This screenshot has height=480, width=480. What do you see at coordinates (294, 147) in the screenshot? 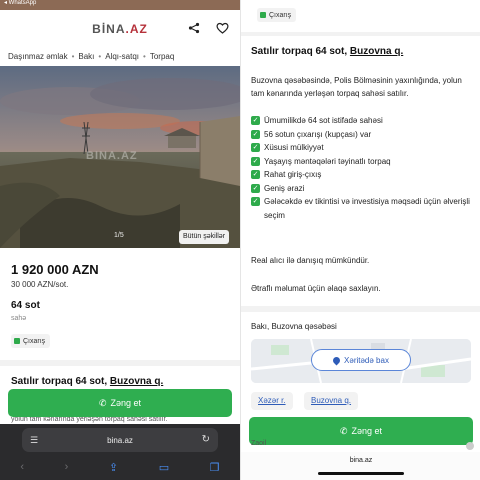
I see `feature-text: Xüsusi mülkiyyət` at bounding box center [294, 147].